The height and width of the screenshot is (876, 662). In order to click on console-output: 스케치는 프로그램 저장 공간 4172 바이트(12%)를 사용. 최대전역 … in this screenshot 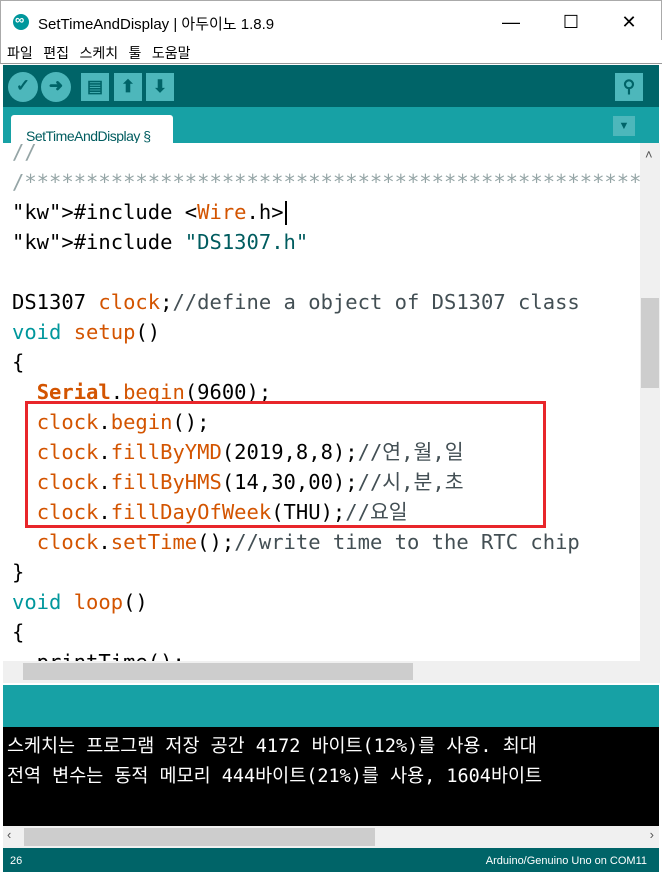, I will do `click(331, 776)`.